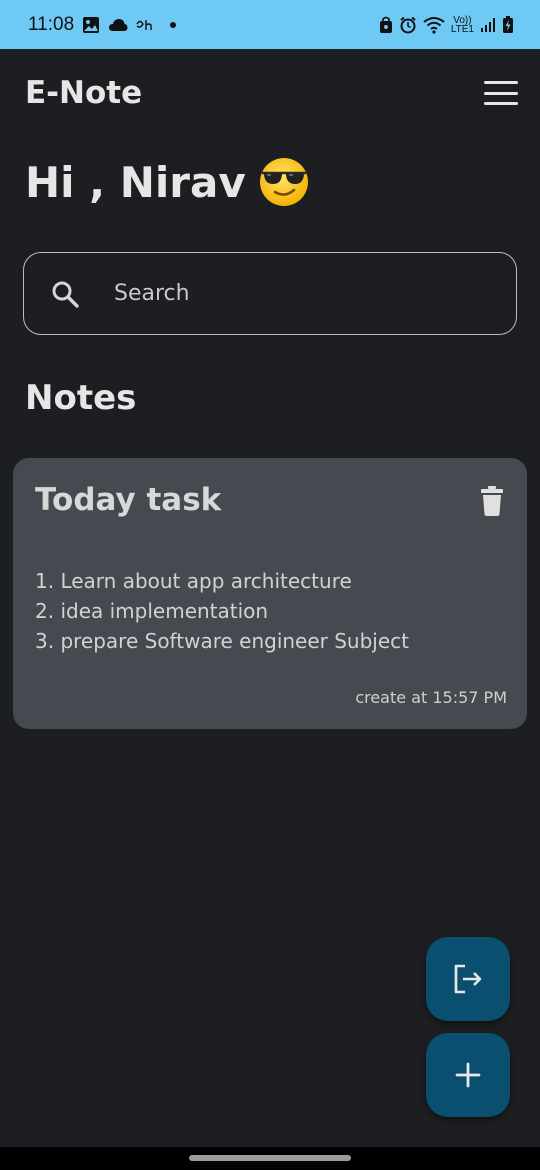 The image size is (540, 1170). What do you see at coordinates (144, 24) in the screenshot?
I see `app-notification-icon` at bounding box center [144, 24].